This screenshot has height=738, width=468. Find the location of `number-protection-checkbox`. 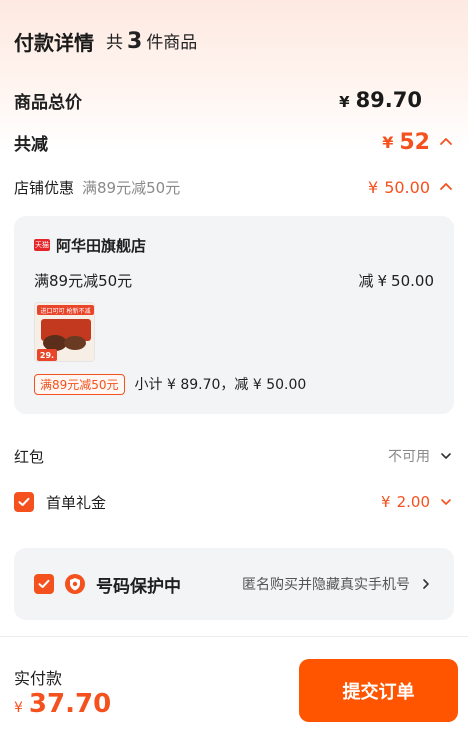

number-protection-checkbox is located at coordinates (44, 584).